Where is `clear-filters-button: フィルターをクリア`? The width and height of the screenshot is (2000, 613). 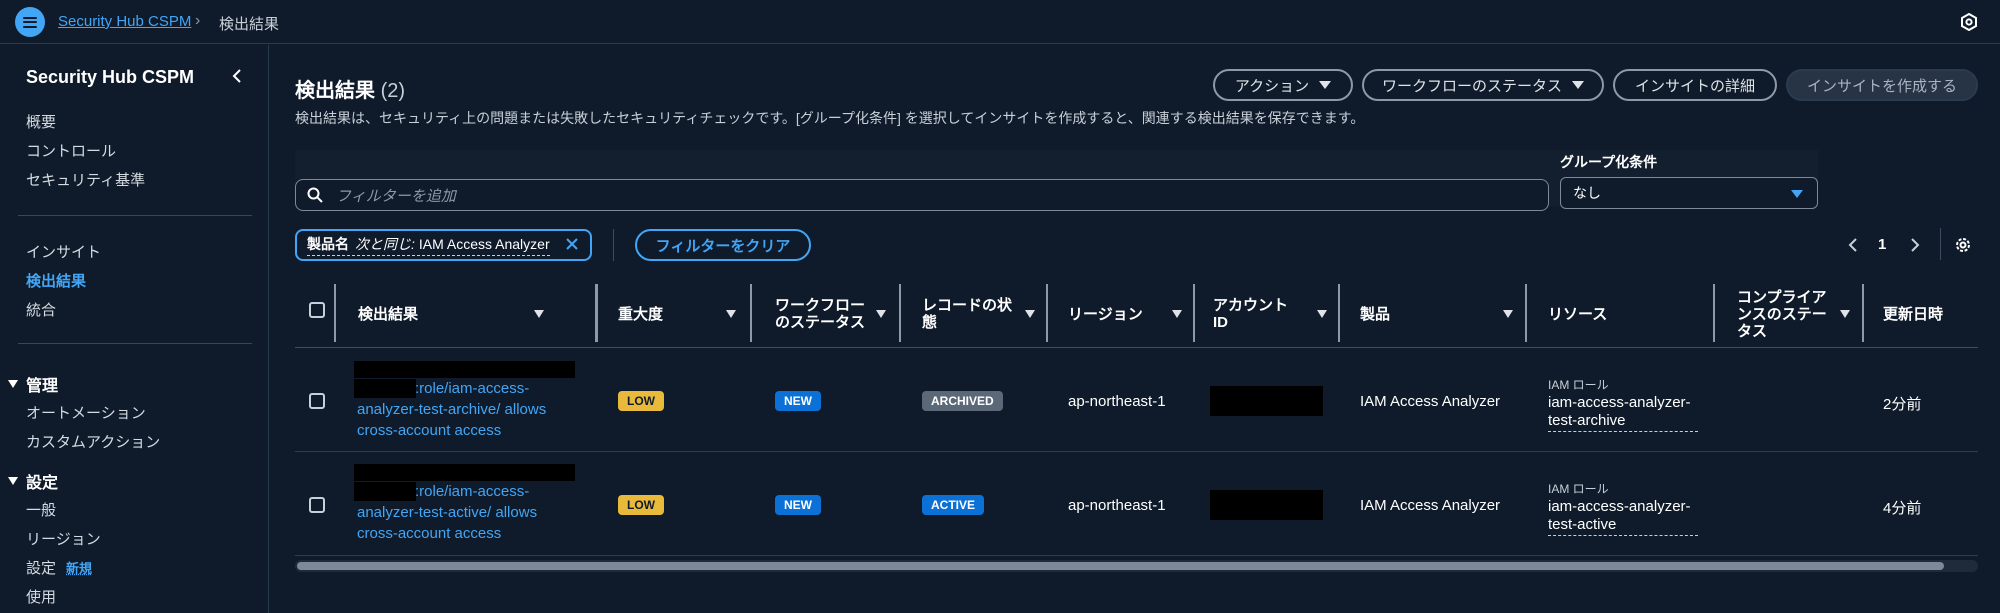
clear-filters-button: フィルターをクリア is located at coordinates (723, 245).